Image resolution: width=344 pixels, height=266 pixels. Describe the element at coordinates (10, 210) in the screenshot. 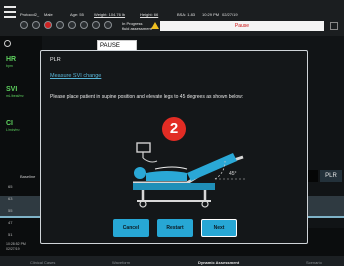

I see `y-tick: 55` at that location.